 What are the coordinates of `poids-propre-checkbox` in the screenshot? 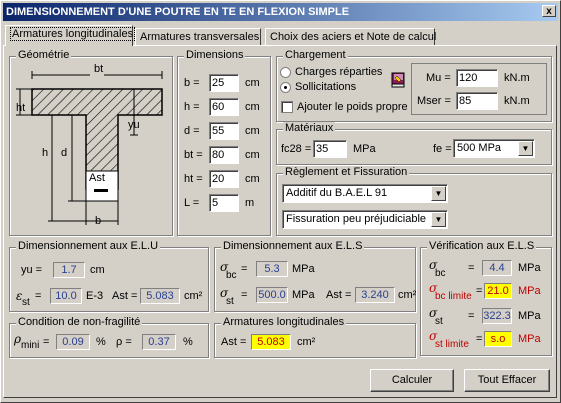 It's located at (287, 107).